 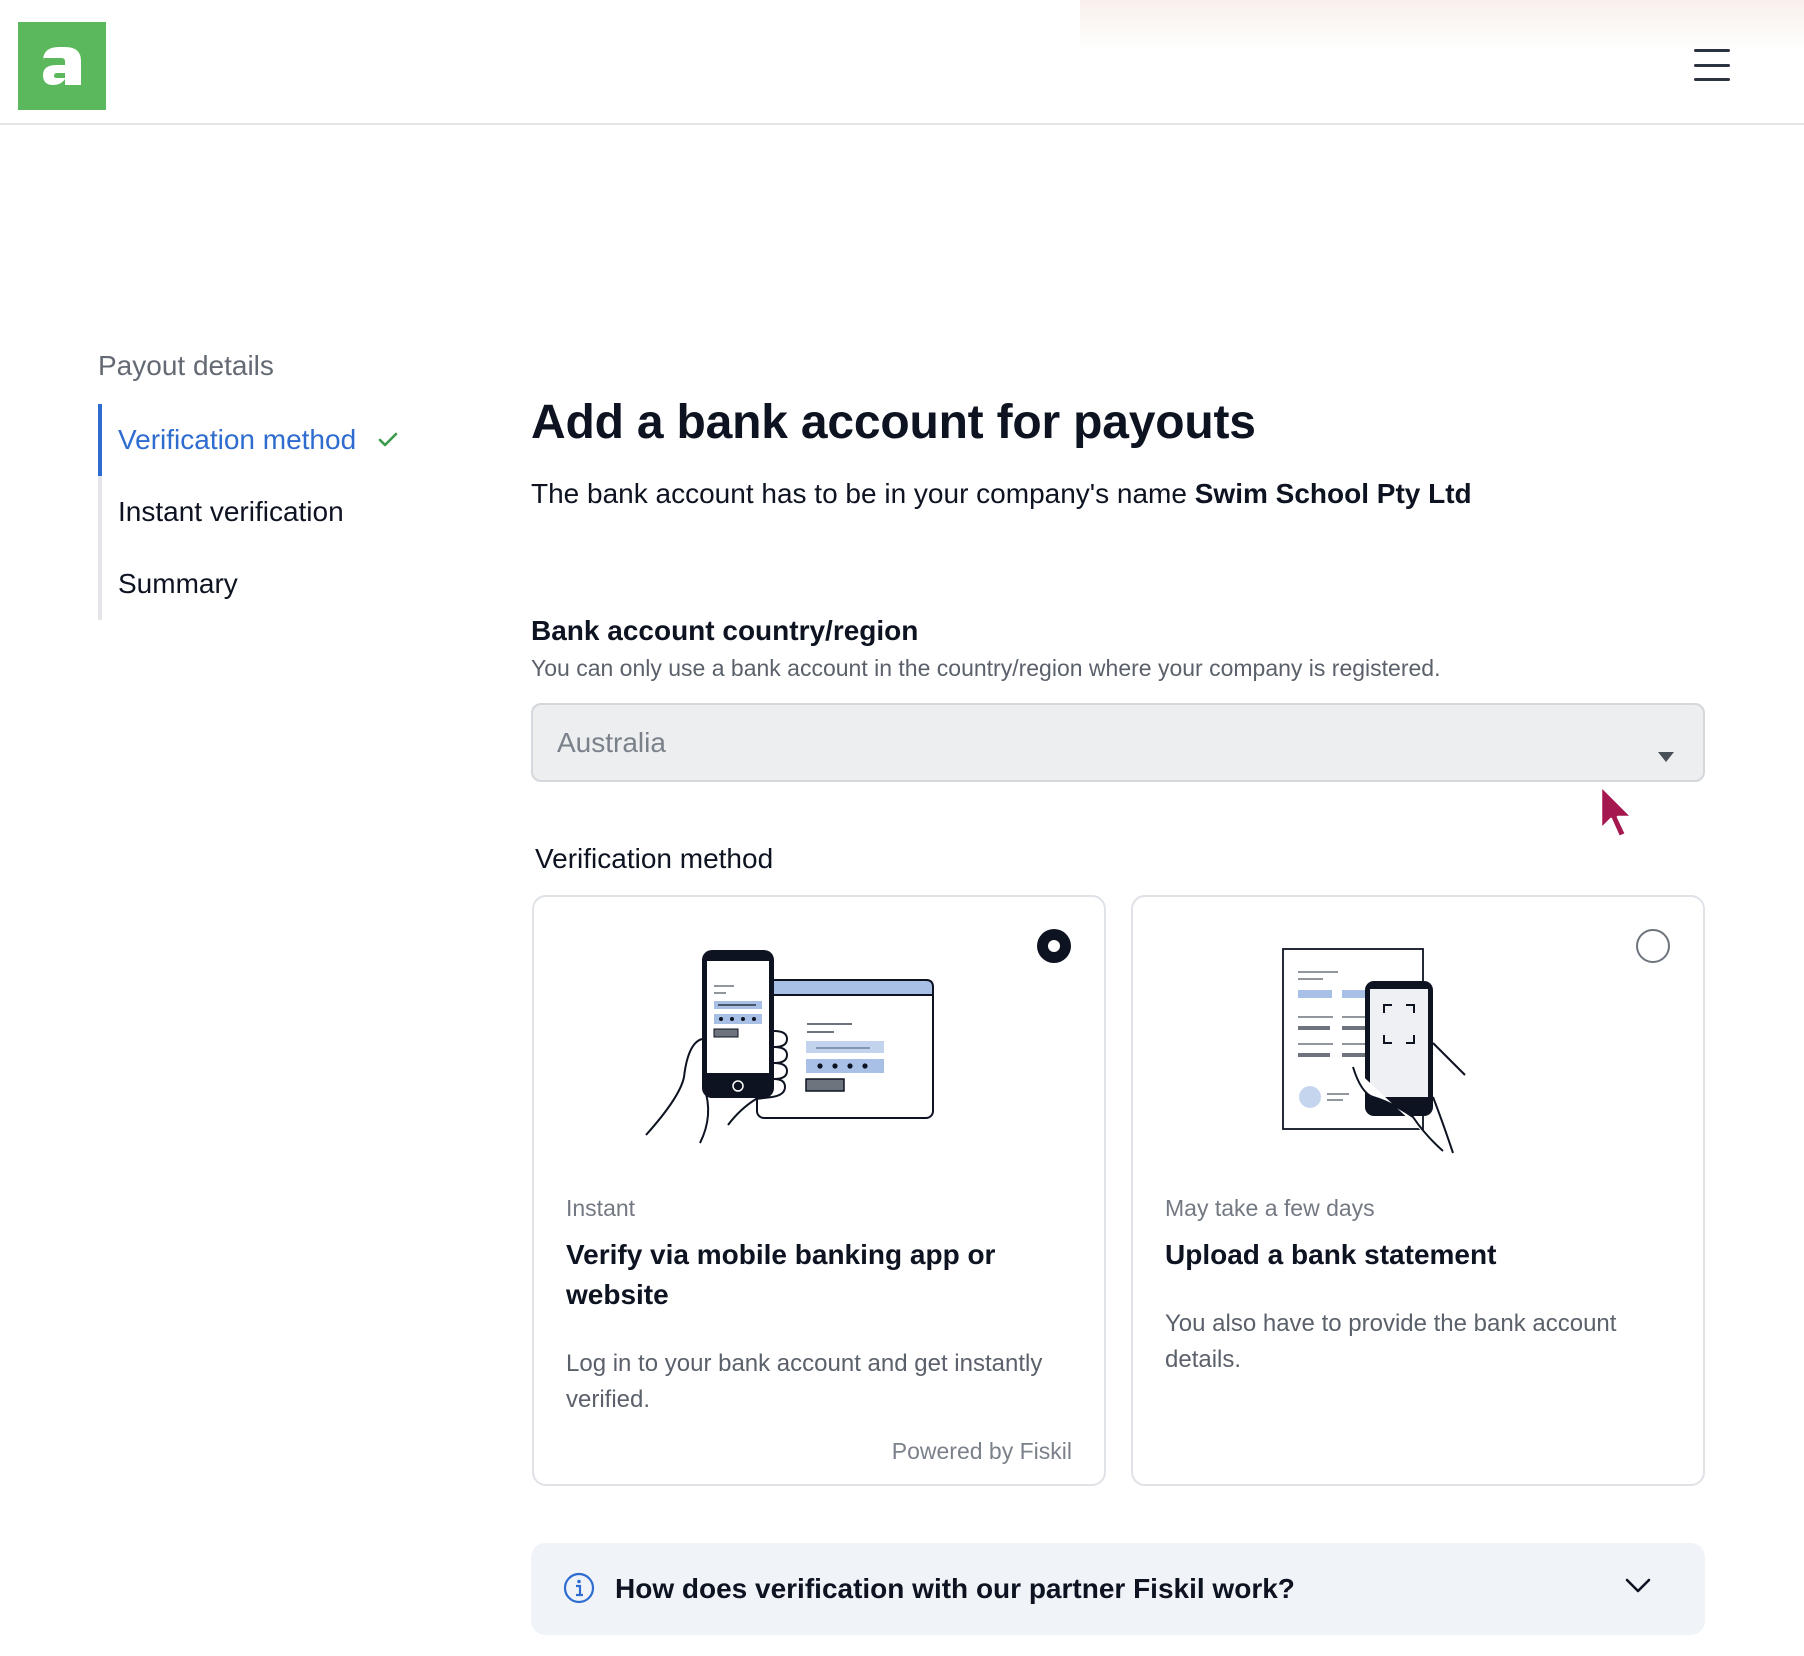 I want to click on phone-scanning-document-illustration, so click(x=1374, y=1051).